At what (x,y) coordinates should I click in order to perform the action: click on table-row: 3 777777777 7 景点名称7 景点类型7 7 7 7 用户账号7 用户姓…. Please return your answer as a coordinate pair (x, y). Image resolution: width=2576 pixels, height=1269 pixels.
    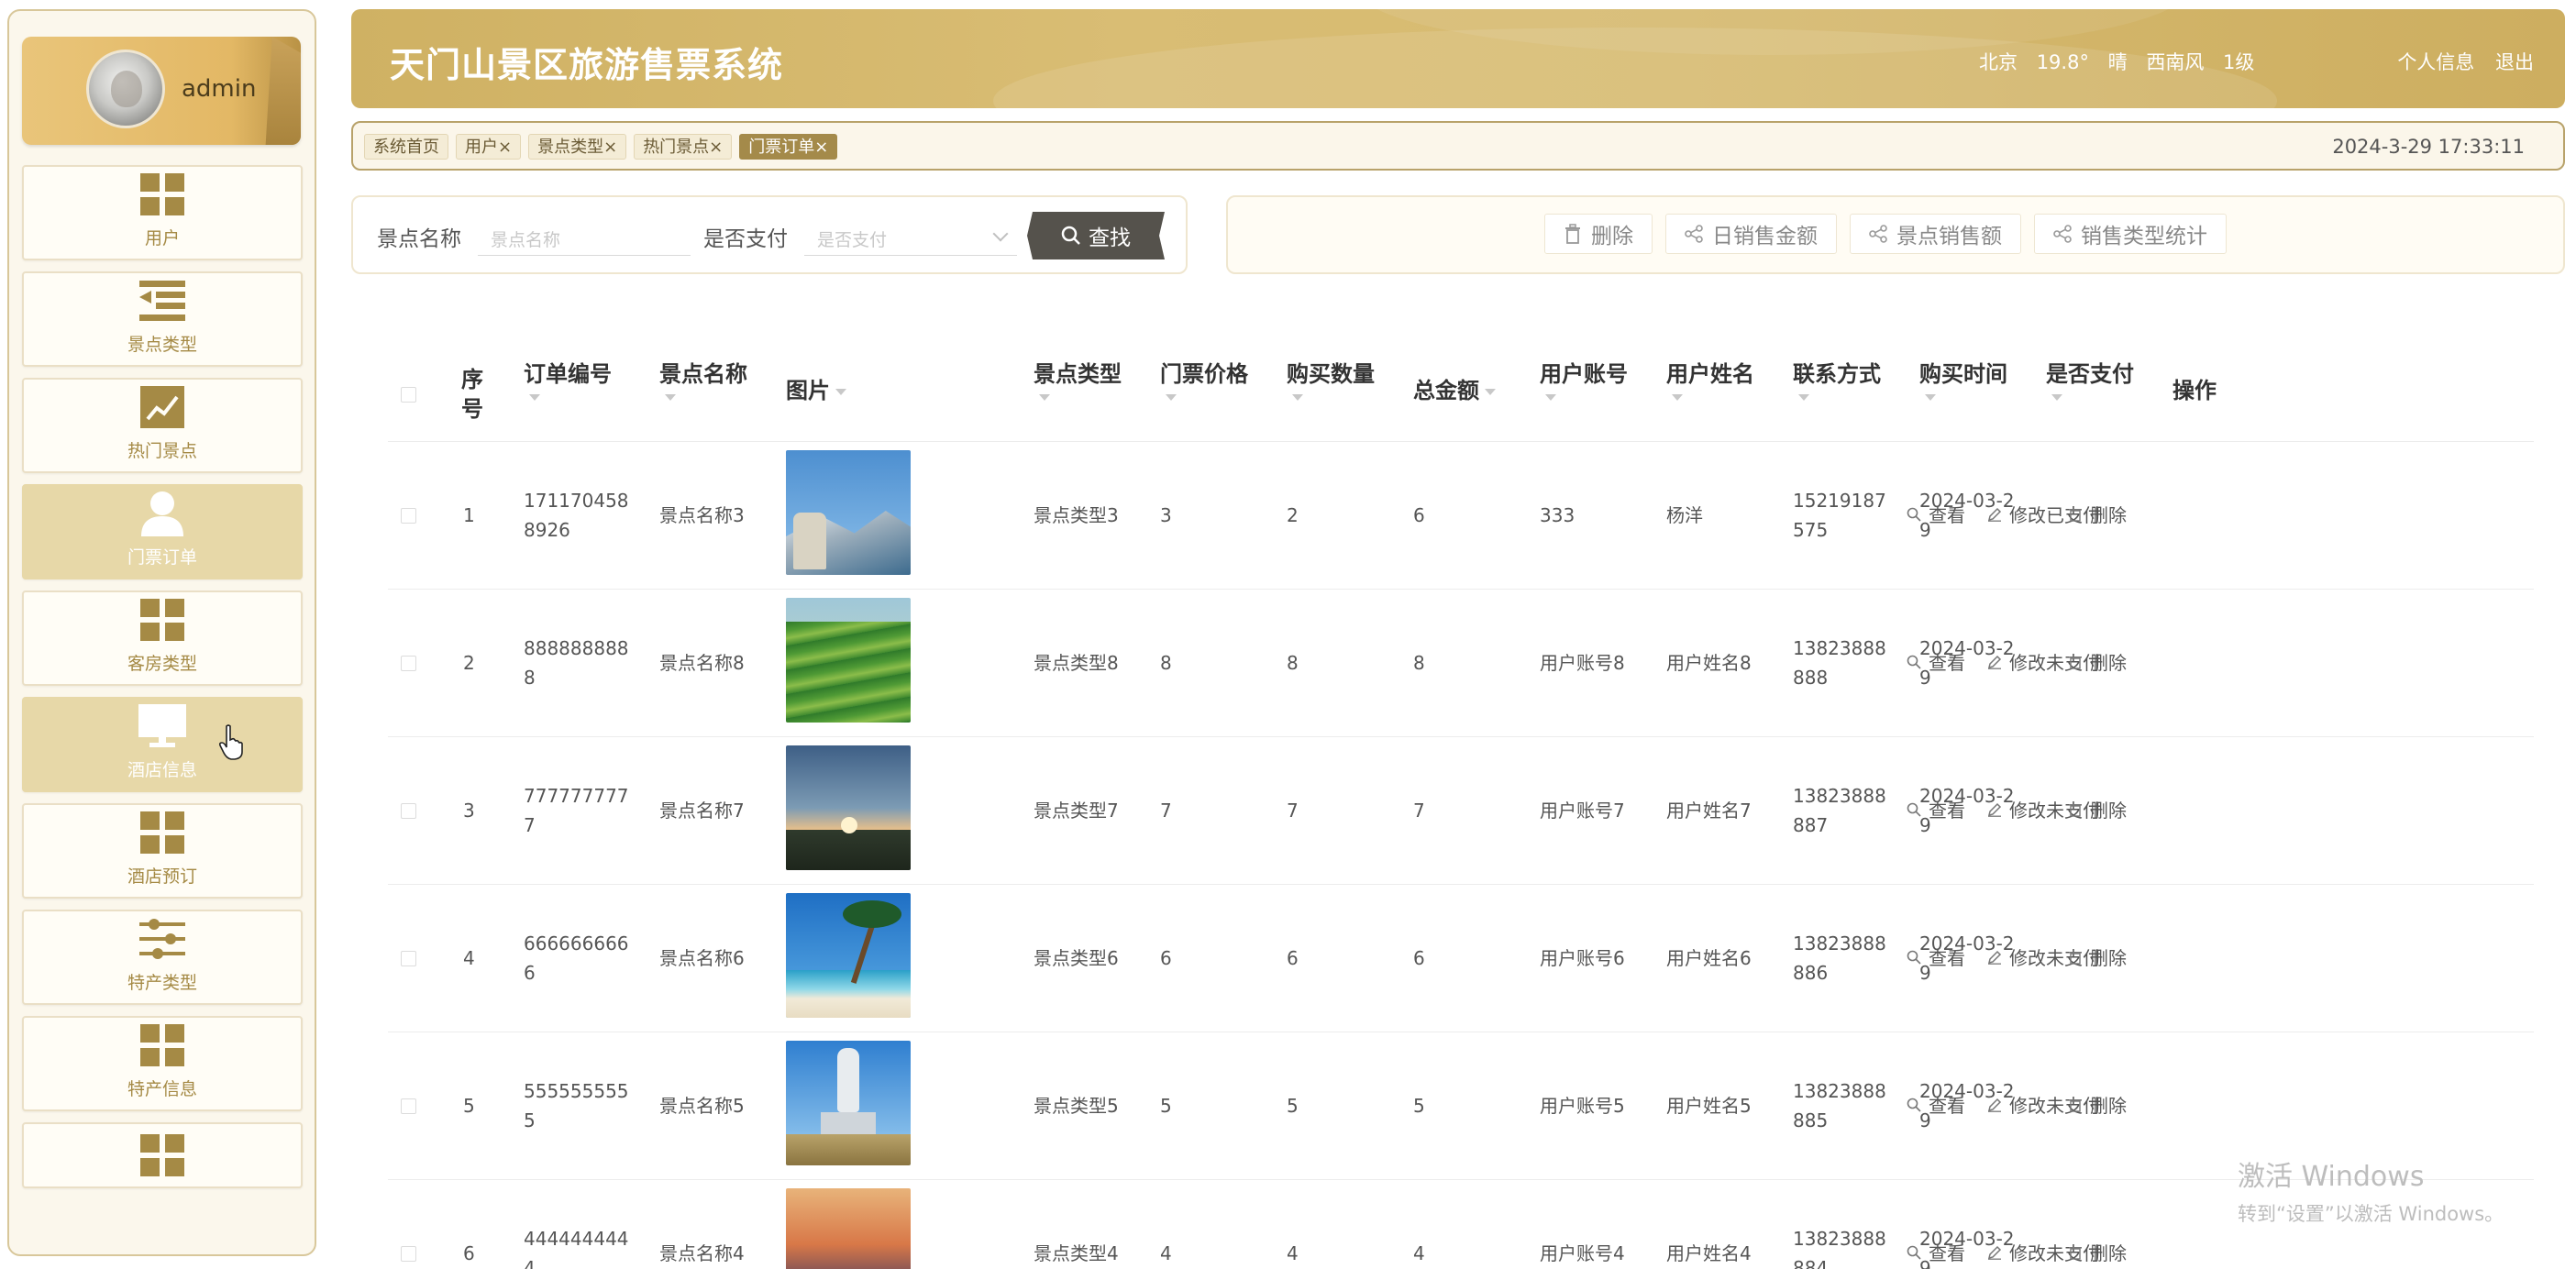
    Looking at the image, I should click on (1461, 811).